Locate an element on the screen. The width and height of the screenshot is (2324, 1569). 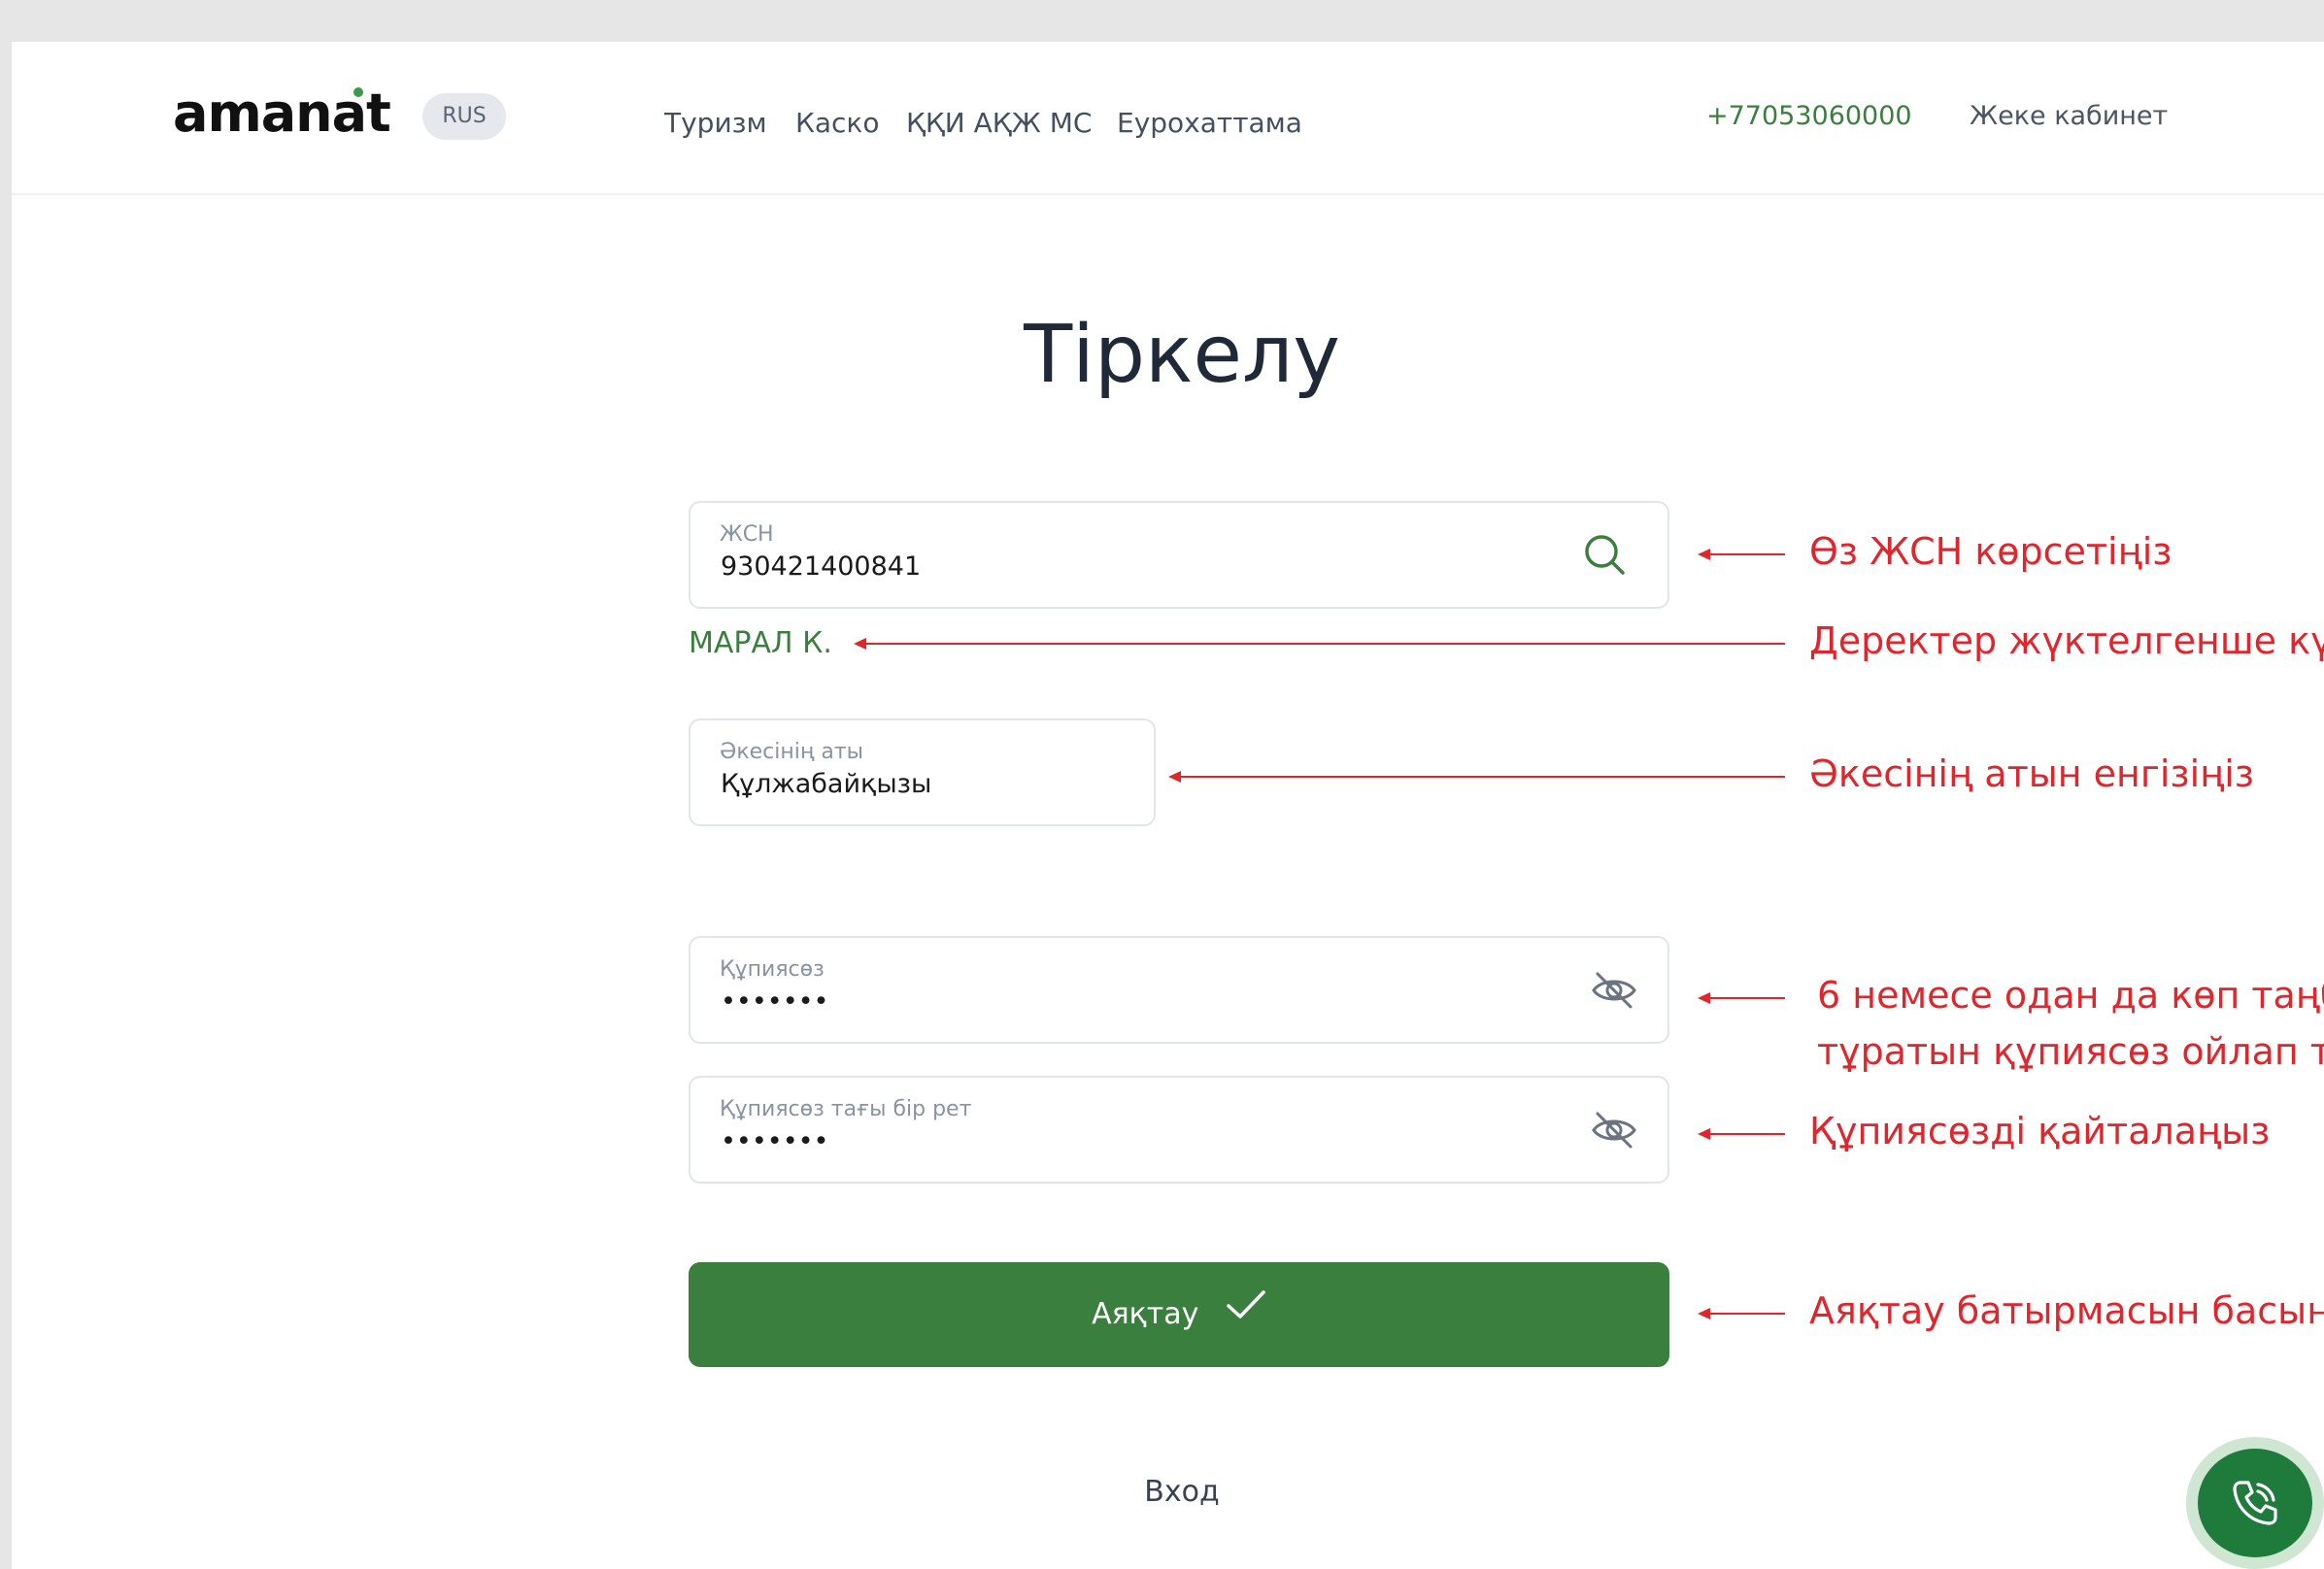
annotation-password-line2: тұратын құпиясөз ойлап та is located at coordinates (2070, 1051).